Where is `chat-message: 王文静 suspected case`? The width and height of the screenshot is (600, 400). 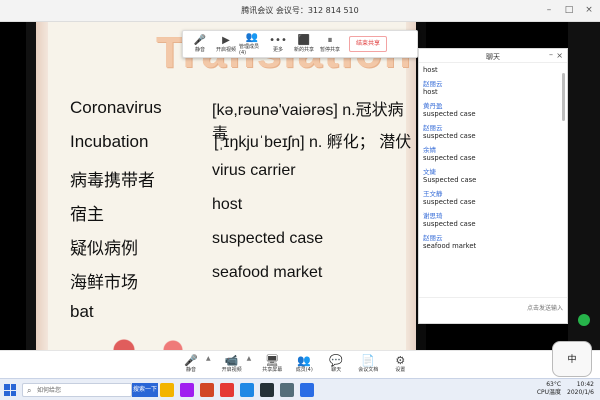 chat-message: 王文静 suspected case is located at coordinates (493, 197).